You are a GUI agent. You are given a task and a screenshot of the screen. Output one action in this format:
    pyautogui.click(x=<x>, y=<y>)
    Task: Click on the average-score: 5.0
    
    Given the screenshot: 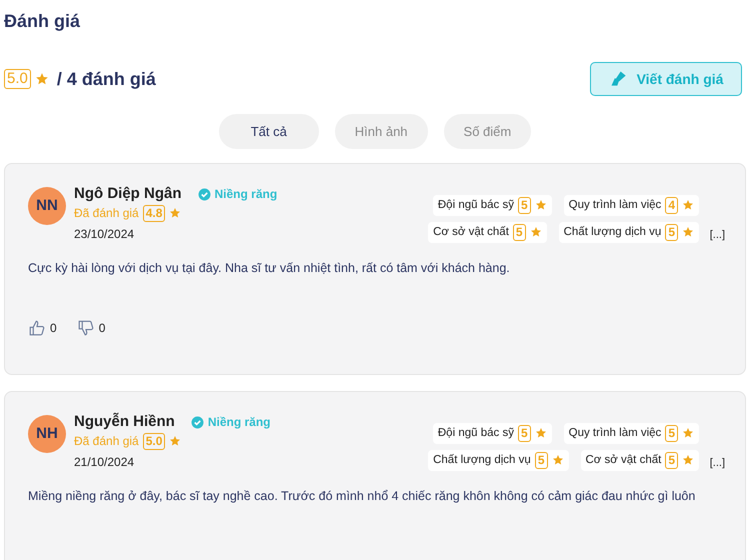 What is the action you would take?
    pyautogui.click(x=17, y=79)
    